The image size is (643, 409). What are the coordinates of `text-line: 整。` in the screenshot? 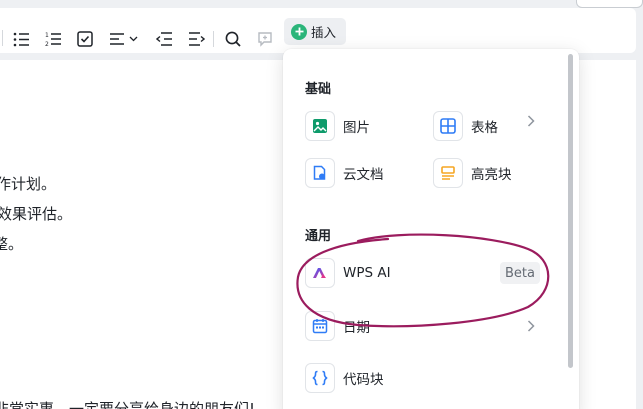 It's located at (11, 243).